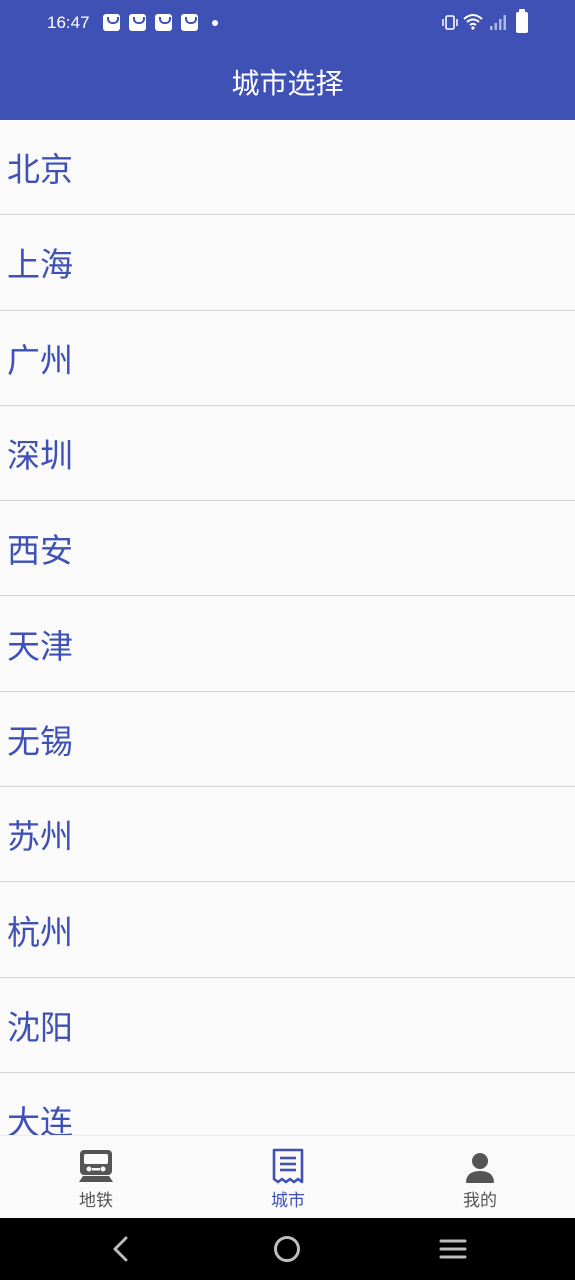  I want to click on battery-icon, so click(522, 21).